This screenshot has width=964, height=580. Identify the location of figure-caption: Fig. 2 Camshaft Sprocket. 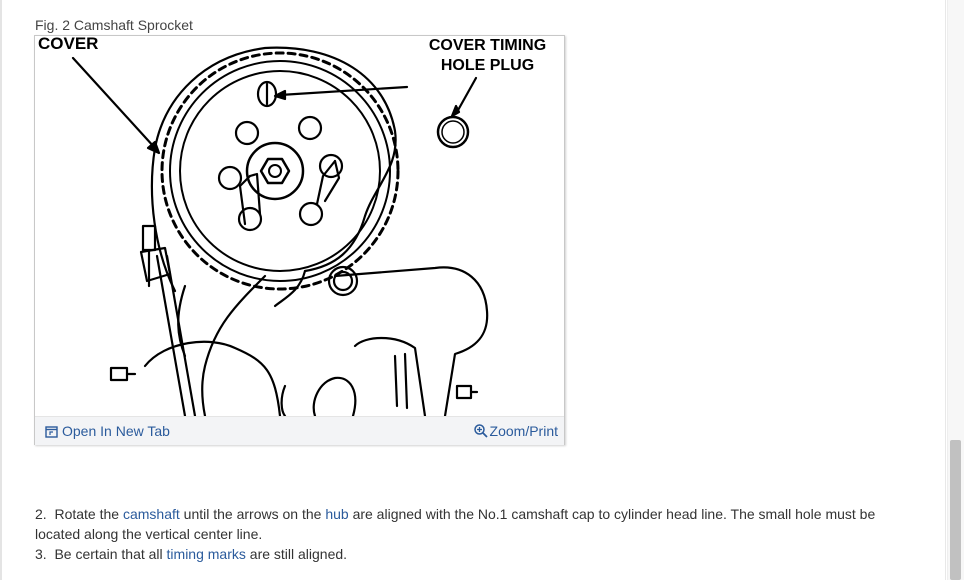
(114, 25).